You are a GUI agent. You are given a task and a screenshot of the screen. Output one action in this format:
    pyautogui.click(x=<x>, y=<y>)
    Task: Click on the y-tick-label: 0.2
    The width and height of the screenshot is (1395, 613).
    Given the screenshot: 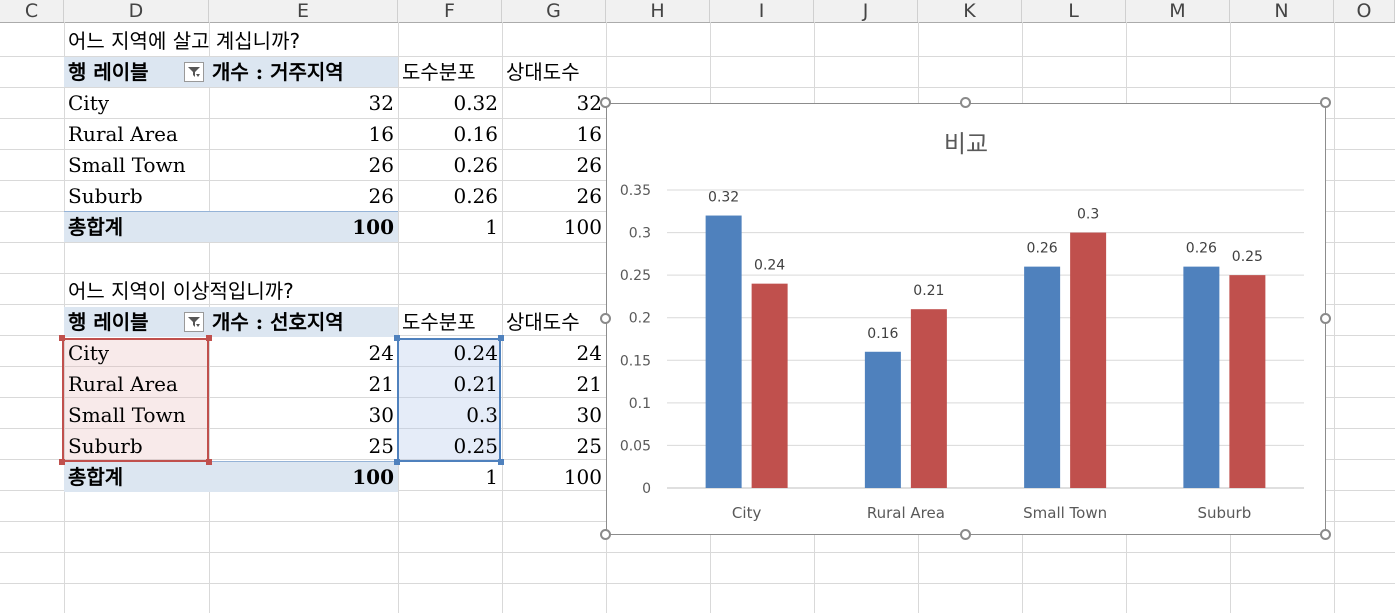 What is the action you would take?
    pyautogui.click(x=640, y=319)
    